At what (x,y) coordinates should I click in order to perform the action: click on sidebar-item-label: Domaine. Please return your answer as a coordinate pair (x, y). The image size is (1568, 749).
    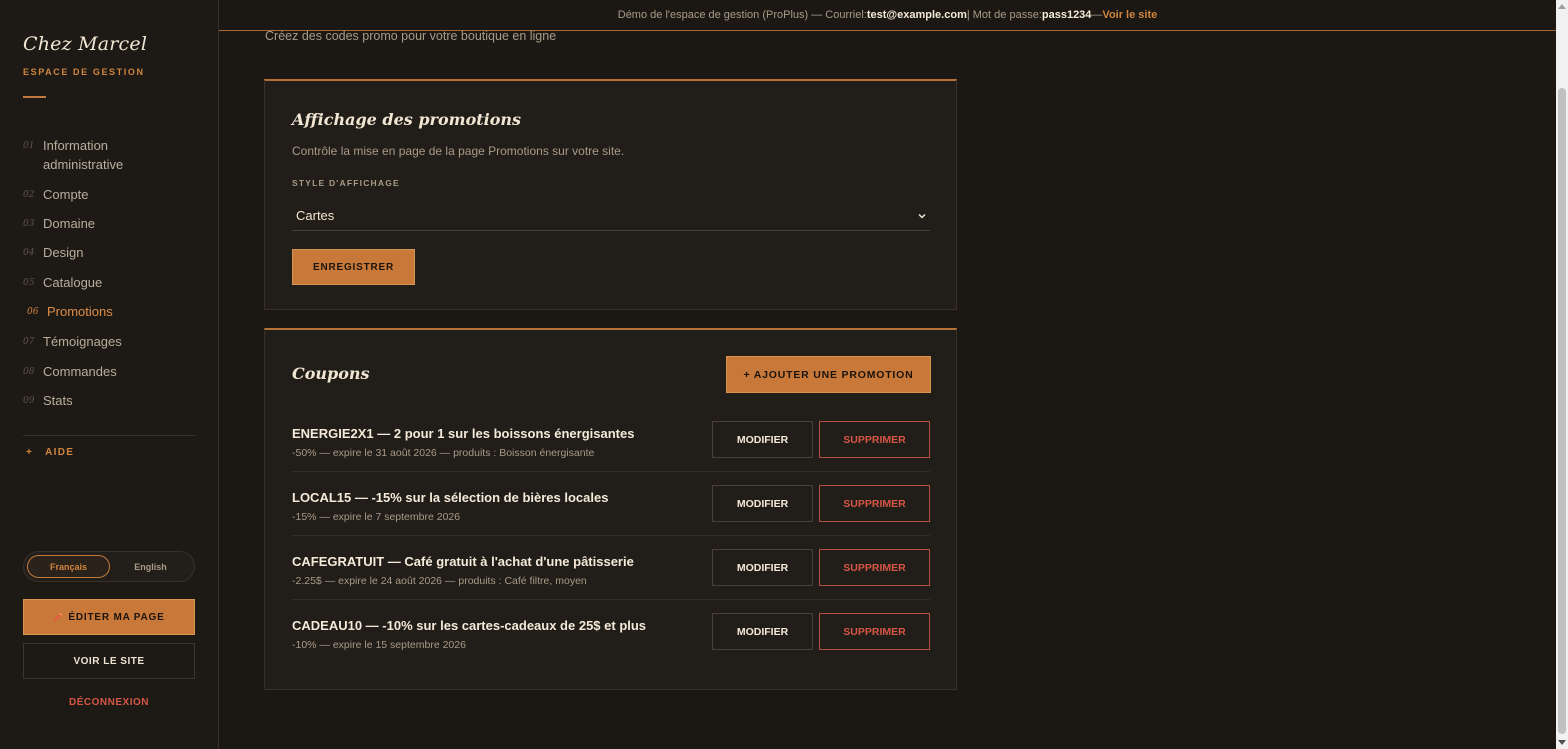
    Looking at the image, I should click on (69, 223).